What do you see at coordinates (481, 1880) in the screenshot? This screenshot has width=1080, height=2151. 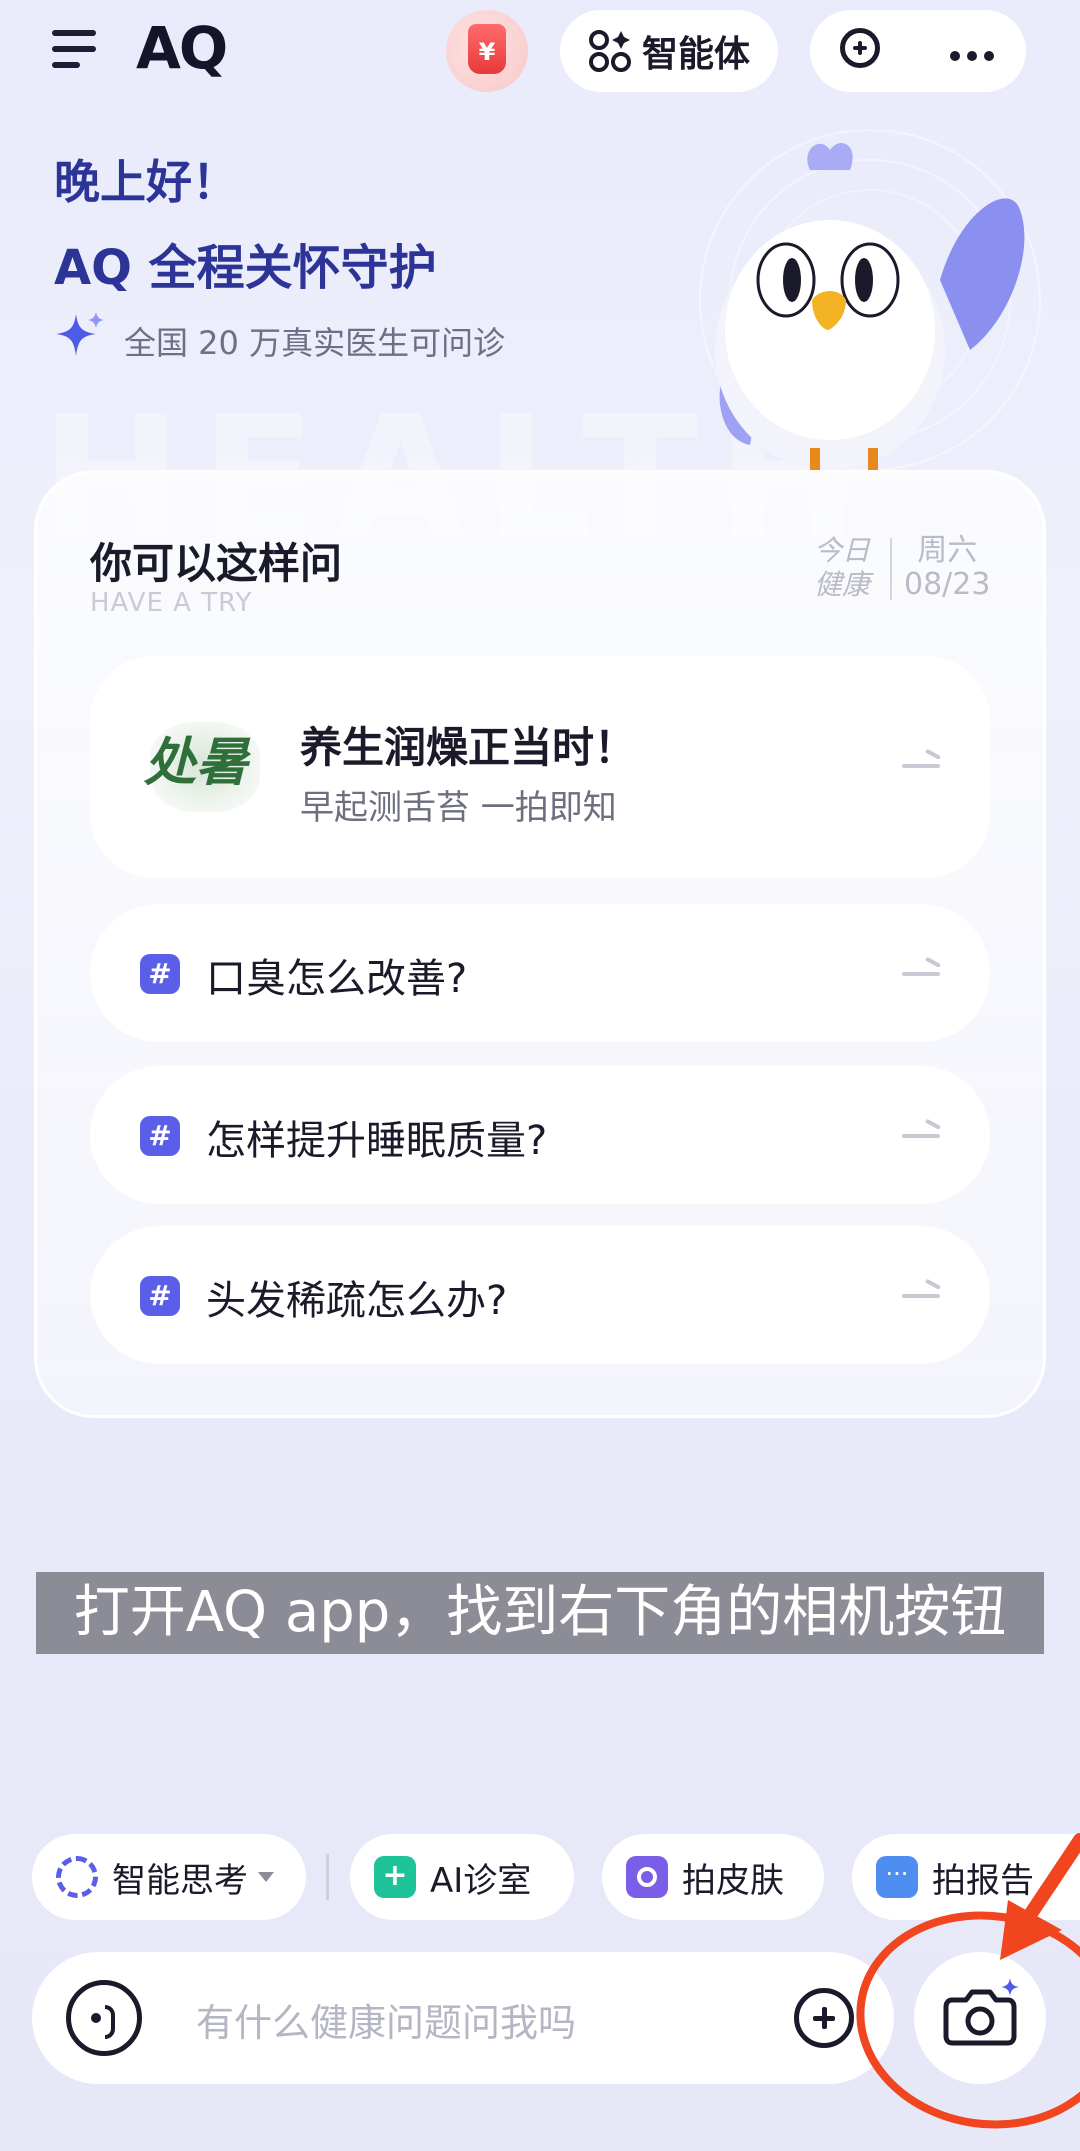 I see `chip-label: AI诊室` at bounding box center [481, 1880].